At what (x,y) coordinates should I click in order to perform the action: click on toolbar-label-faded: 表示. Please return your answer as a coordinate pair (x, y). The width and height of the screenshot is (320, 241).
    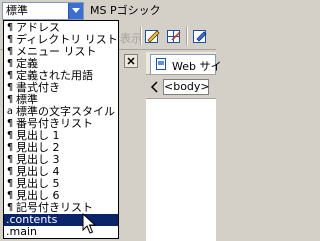
    Looking at the image, I should click on (131, 38).